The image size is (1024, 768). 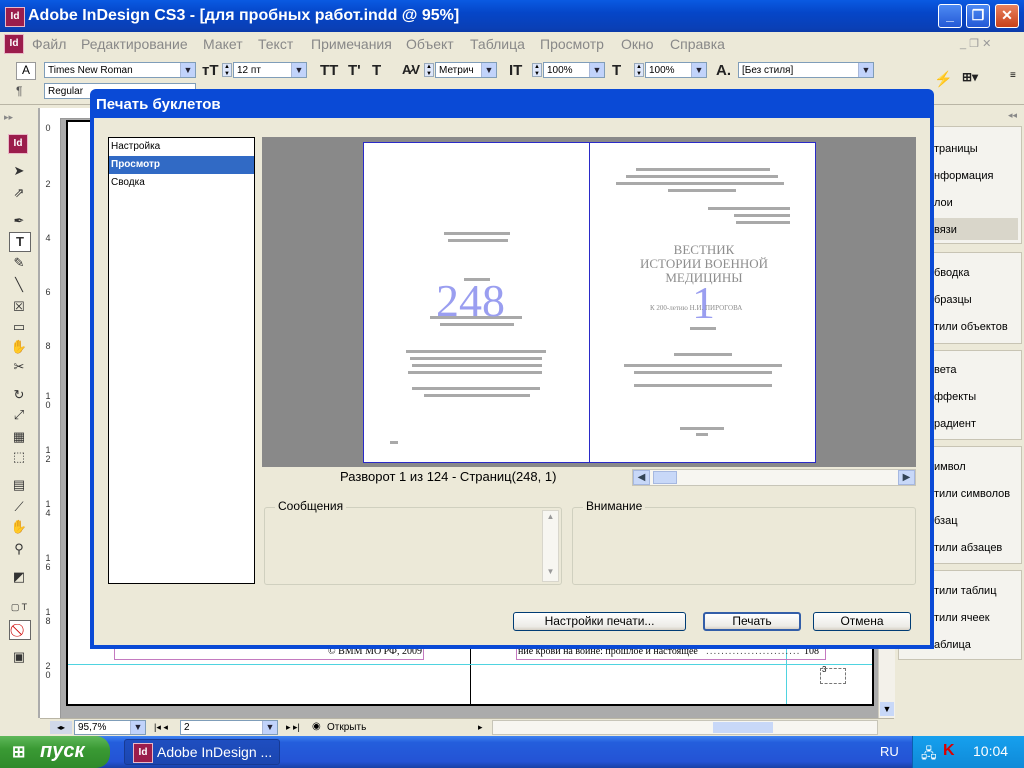 What do you see at coordinates (1012, 115) in the screenshot?
I see `dock-collapse-icon: ◂◂` at bounding box center [1012, 115].